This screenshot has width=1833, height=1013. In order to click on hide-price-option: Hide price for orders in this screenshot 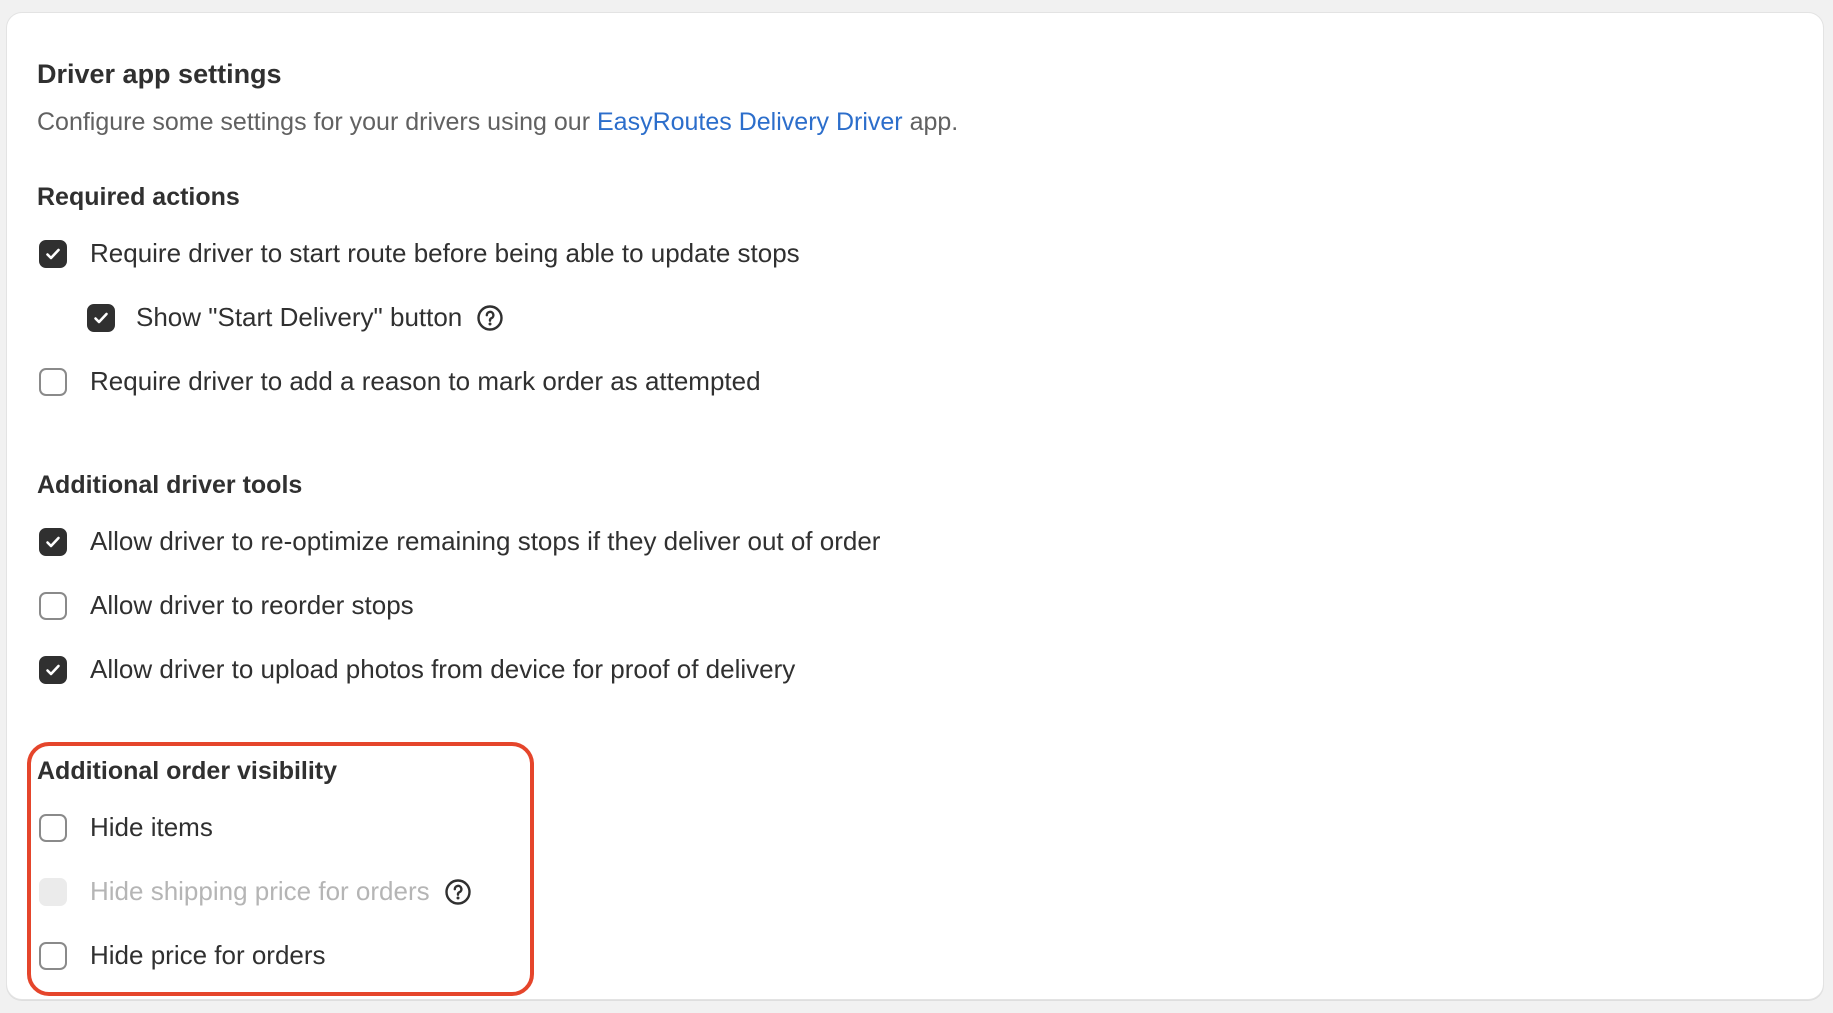, I will do `click(182, 955)`.